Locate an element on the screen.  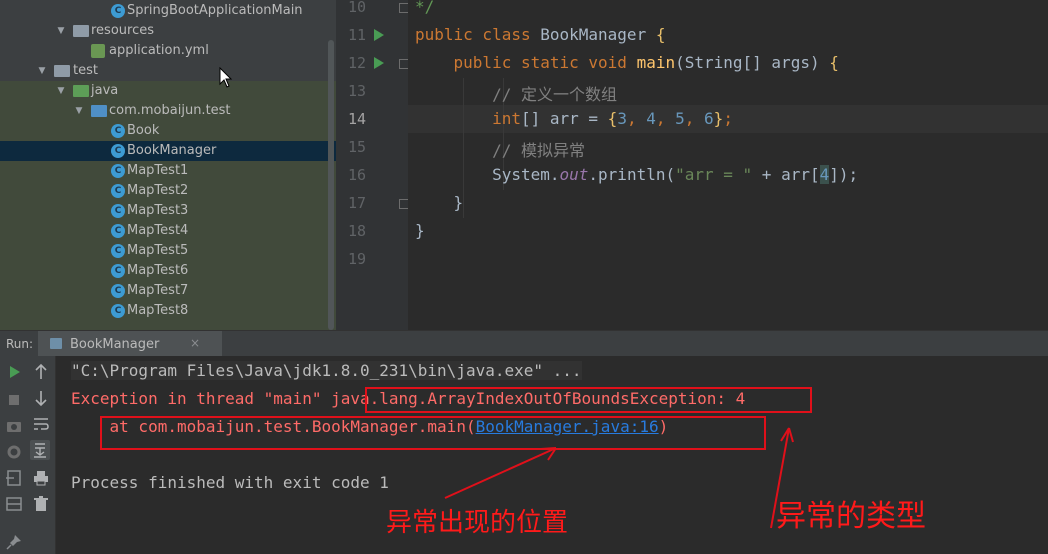
annotation-arrows is located at coordinates (619, 478).